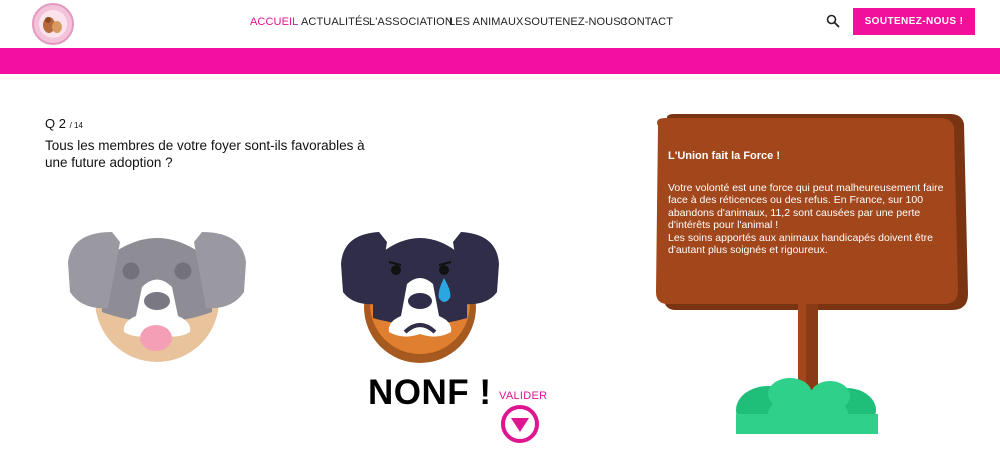  What do you see at coordinates (724, 156) in the screenshot?
I see `sign-title: L'Union fait la Force !` at bounding box center [724, 156].